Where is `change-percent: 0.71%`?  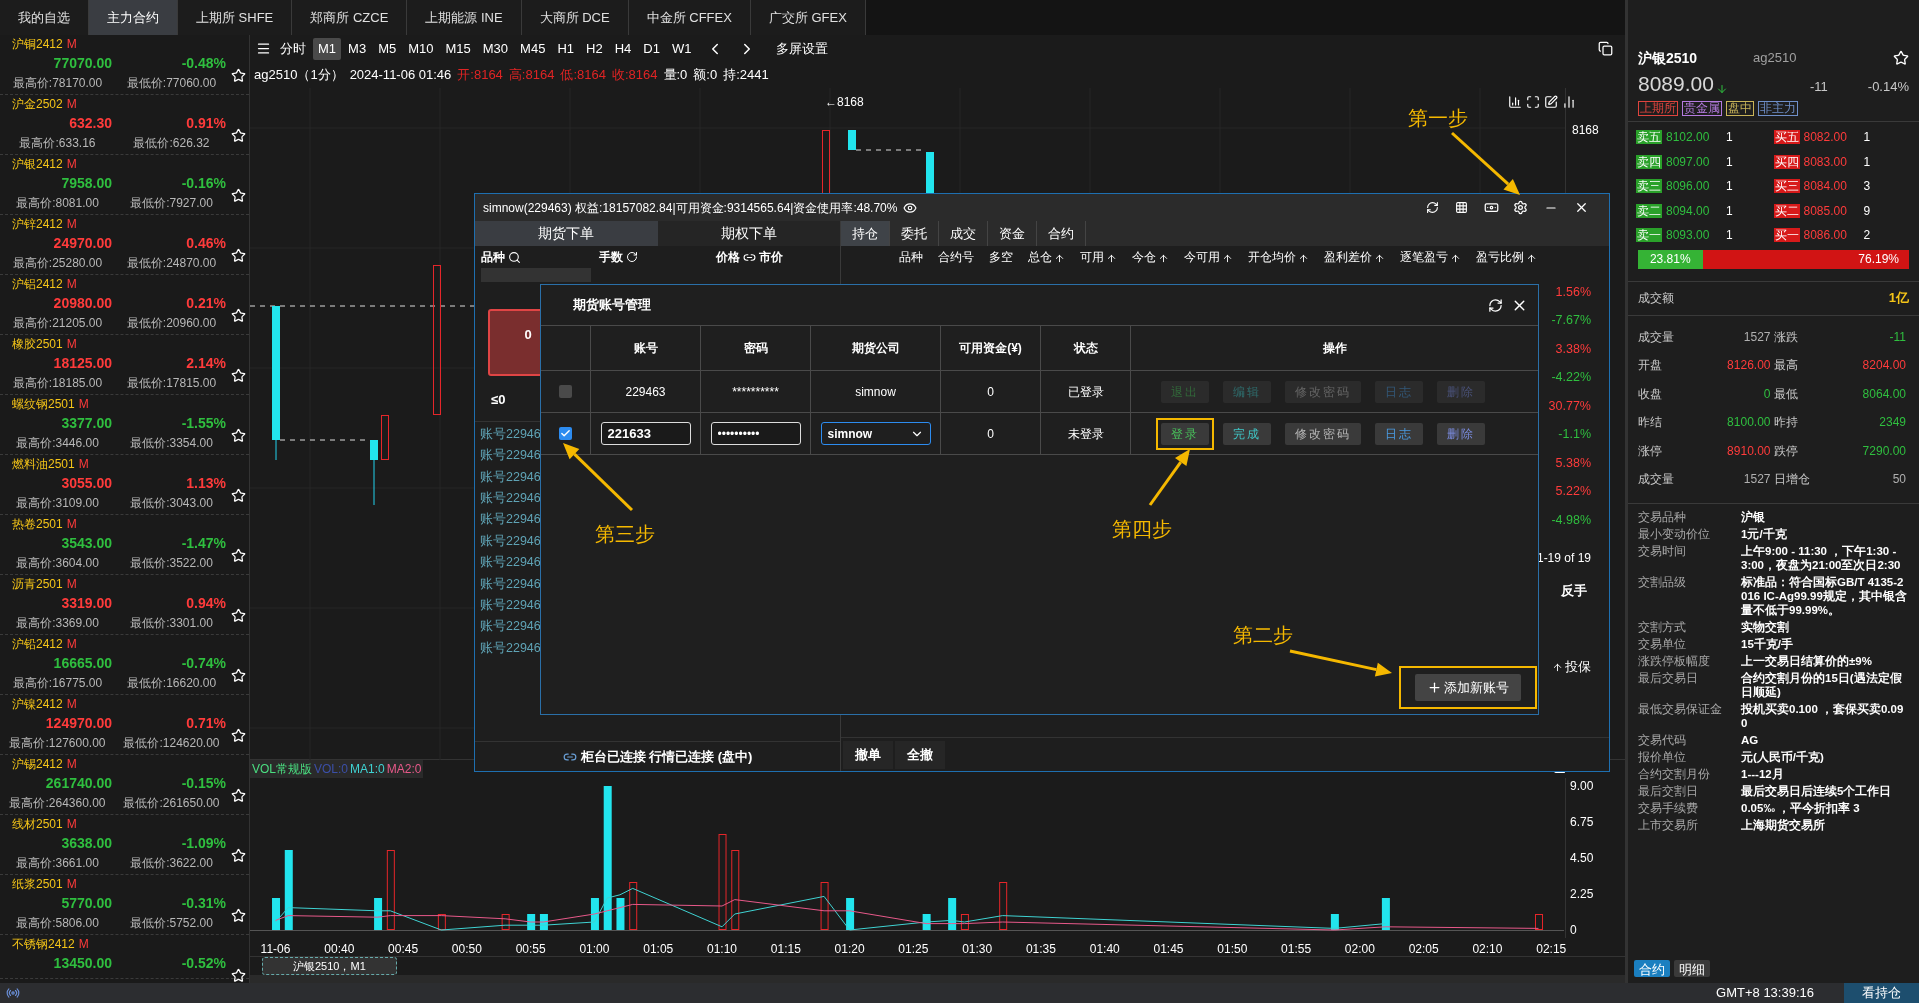 change-percent: 0.71% is located at coordinates (206, 722).